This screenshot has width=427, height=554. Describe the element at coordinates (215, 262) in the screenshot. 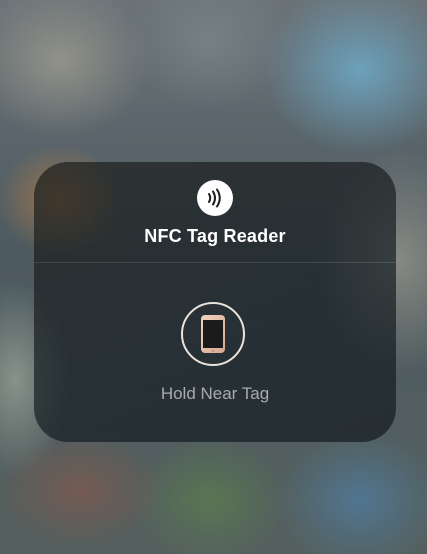

I see `divider` at that location.